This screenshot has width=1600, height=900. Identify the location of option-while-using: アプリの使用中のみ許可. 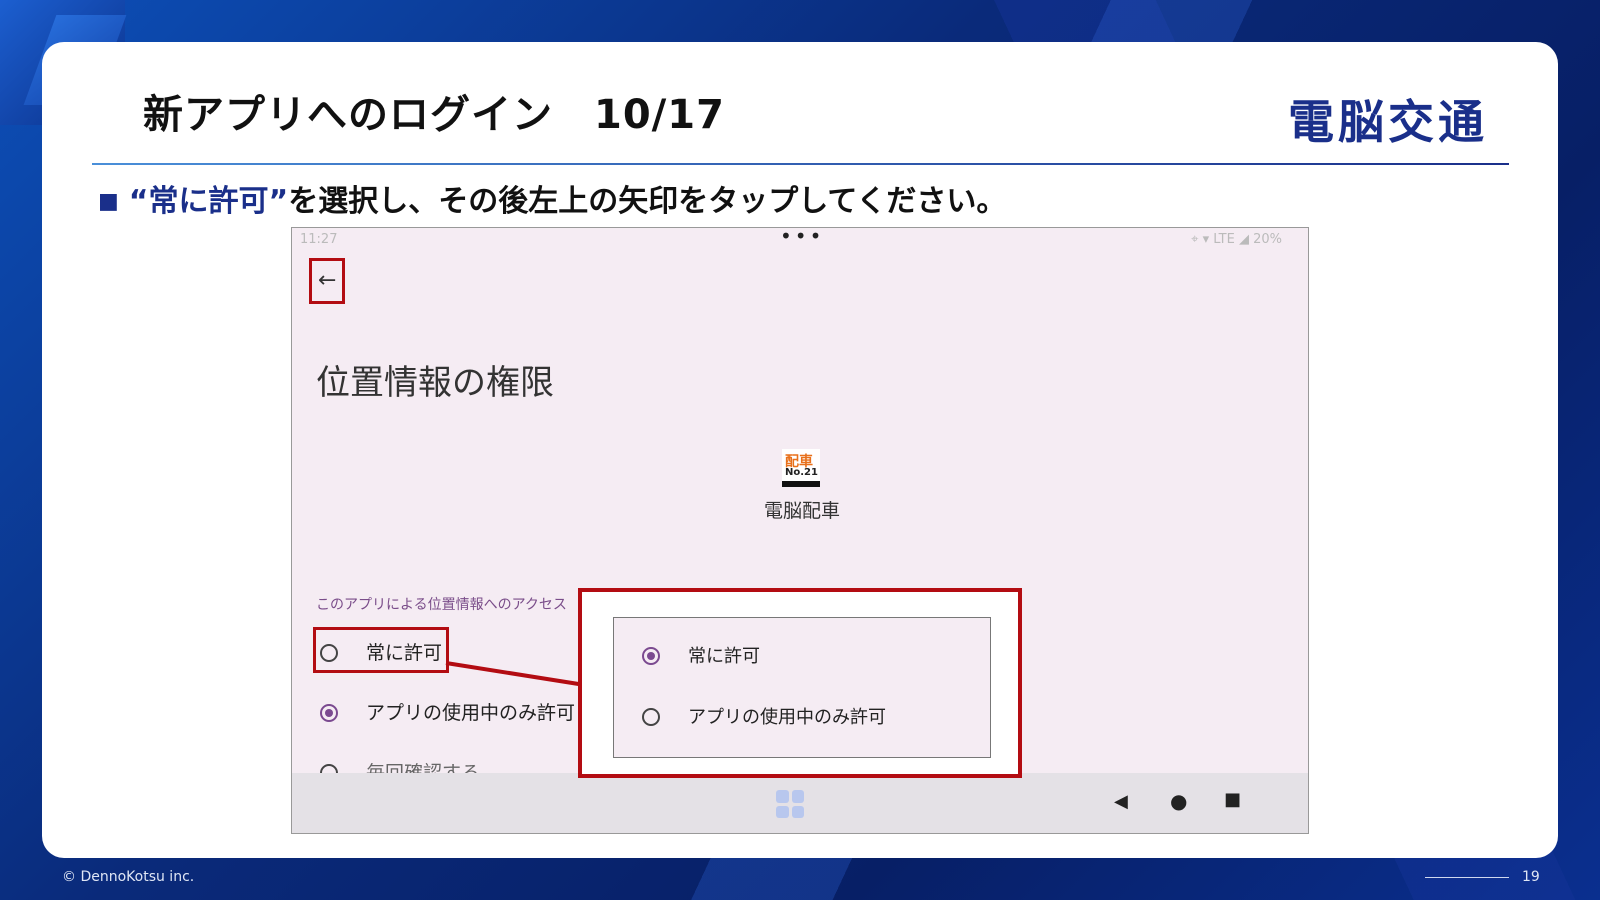
(447, 711).